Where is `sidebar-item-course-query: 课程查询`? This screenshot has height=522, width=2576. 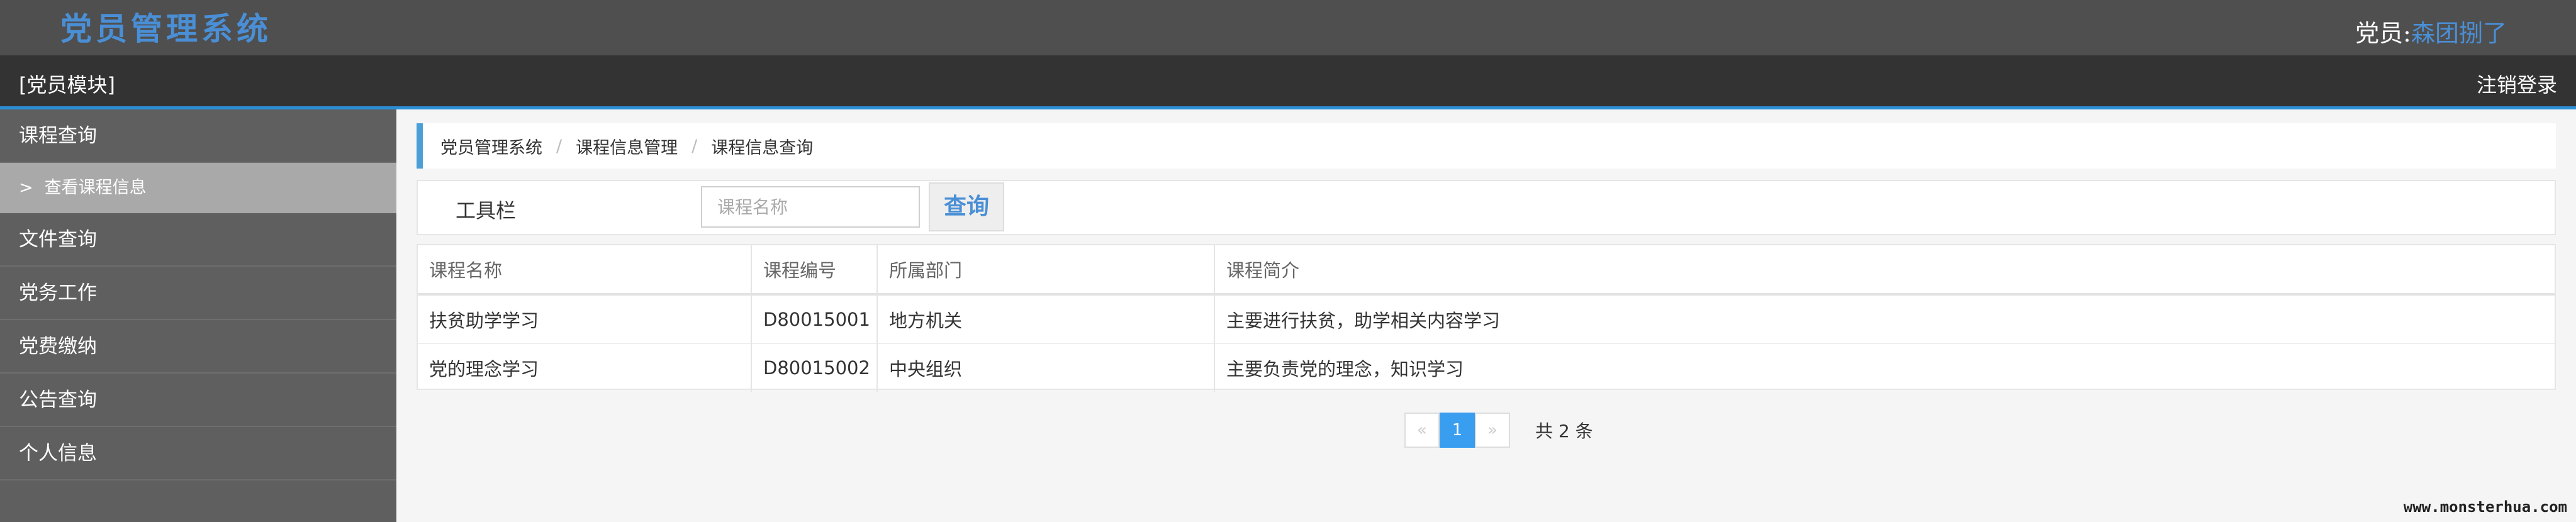
sidebar-item-course-query: 课程查询 is located at coordinates (198, 136).